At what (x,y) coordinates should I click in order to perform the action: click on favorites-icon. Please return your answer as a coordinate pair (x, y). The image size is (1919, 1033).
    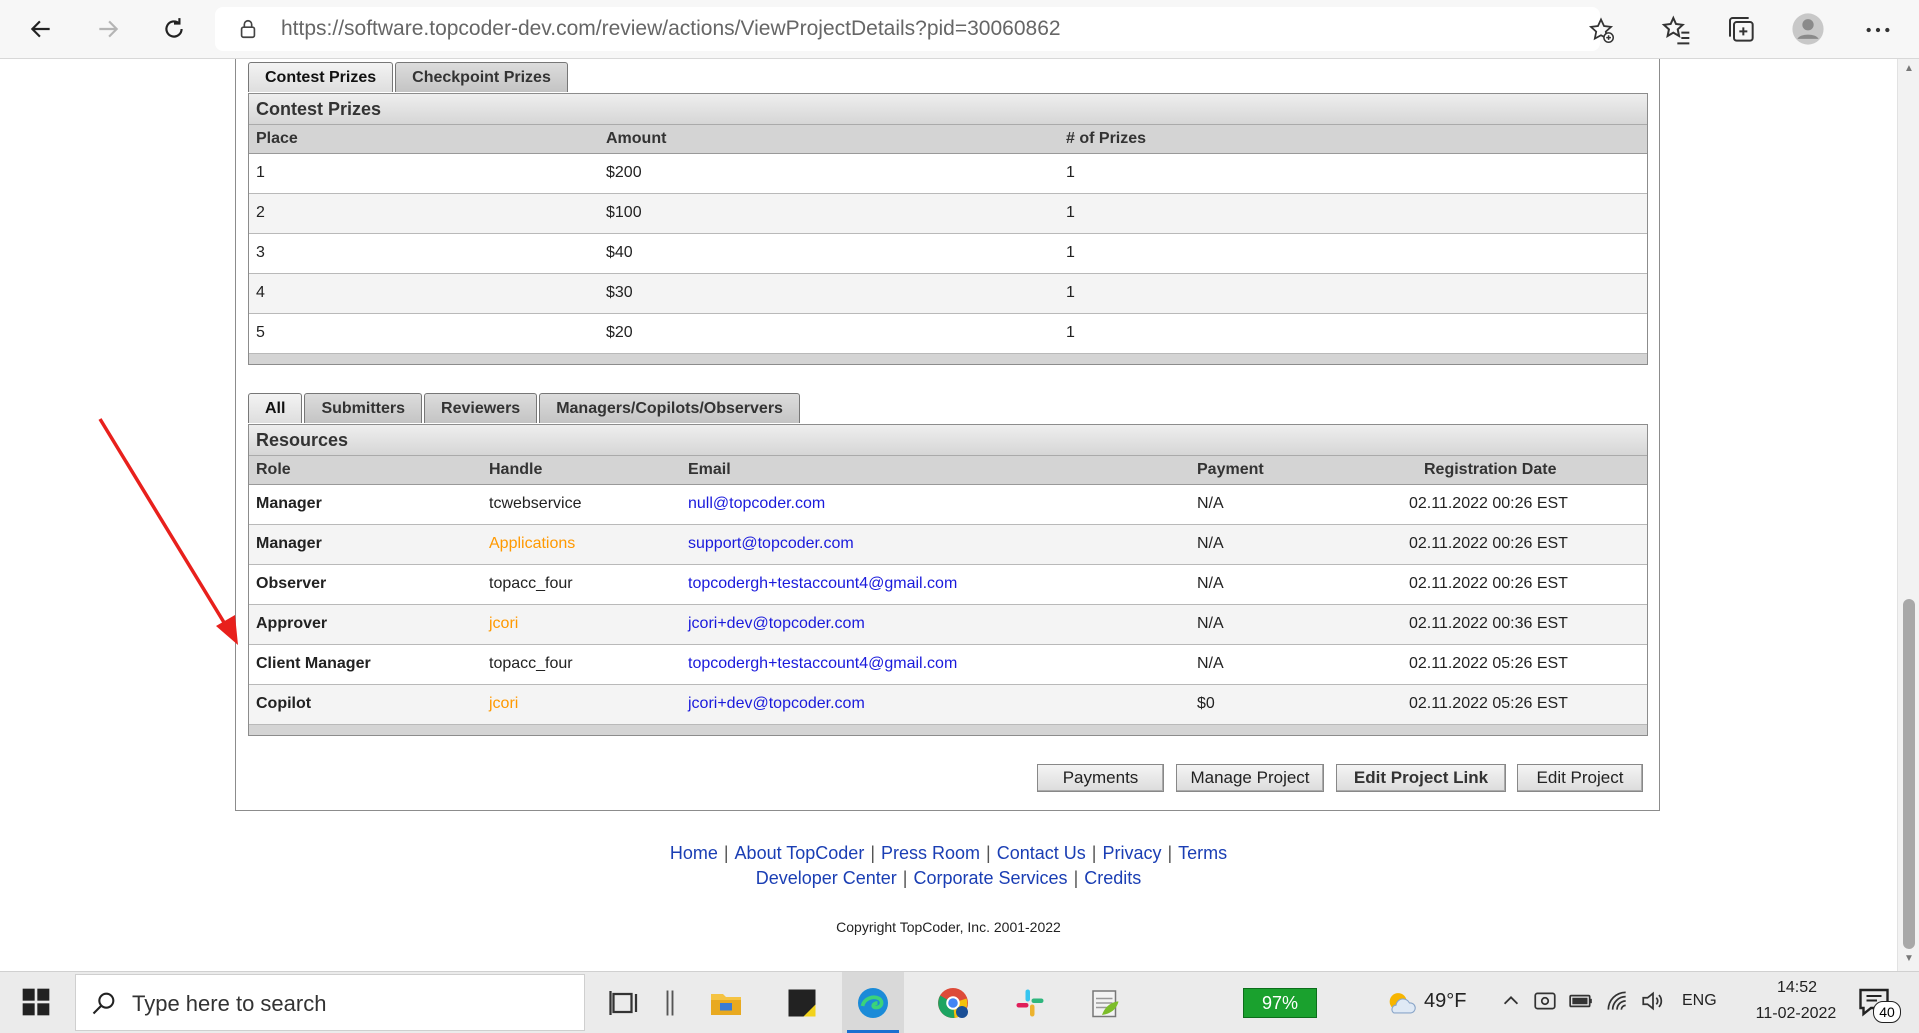
    Looking at the image, I should click on (1676, 30).